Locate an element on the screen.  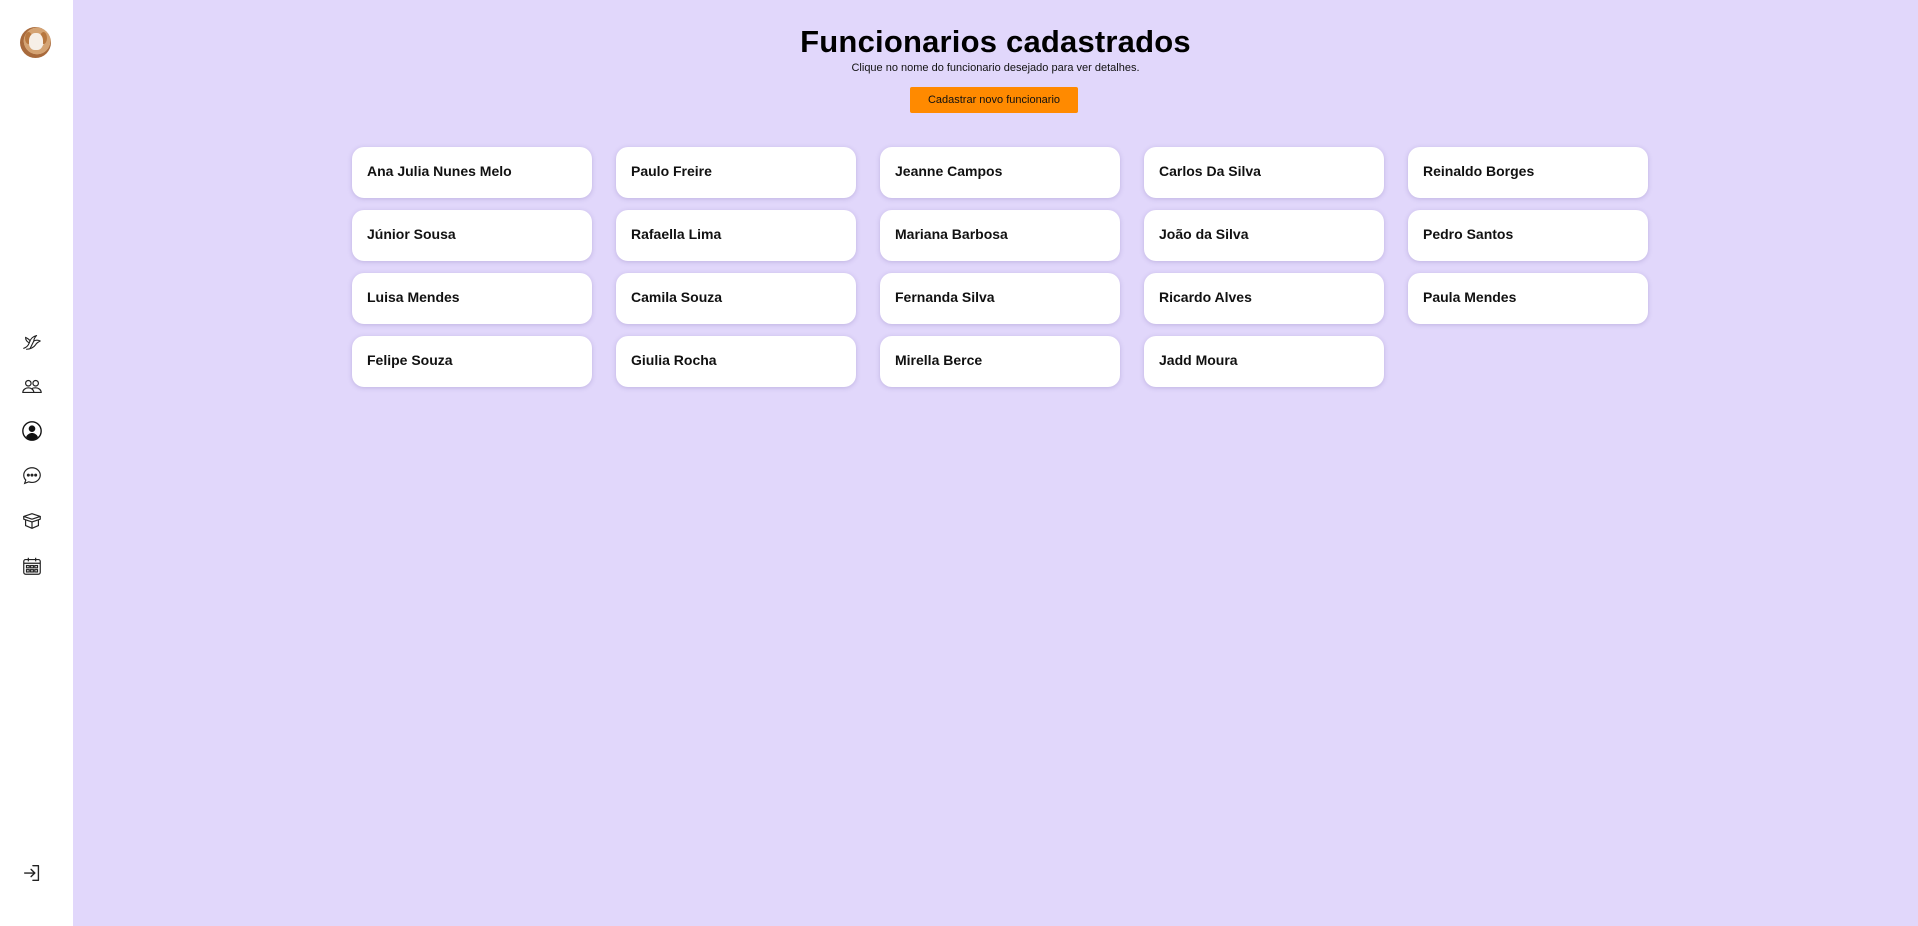
calendar-icon is located at coordinates (31, 566).